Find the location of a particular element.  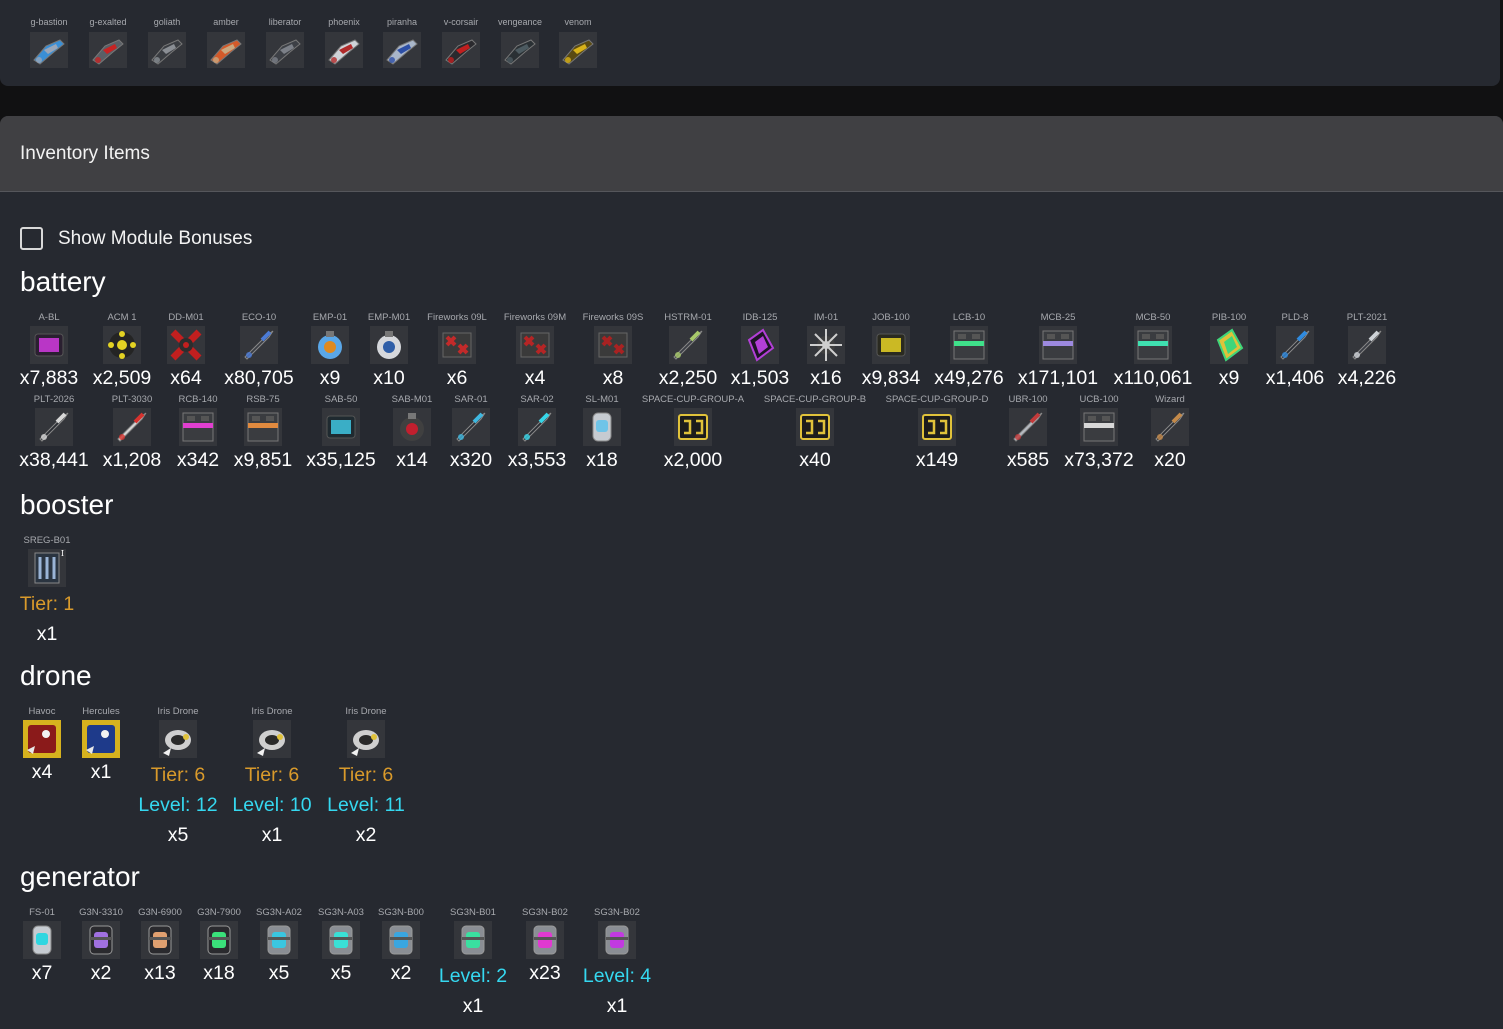

ship-name: v-corsair is located at coordinates (461, 22).